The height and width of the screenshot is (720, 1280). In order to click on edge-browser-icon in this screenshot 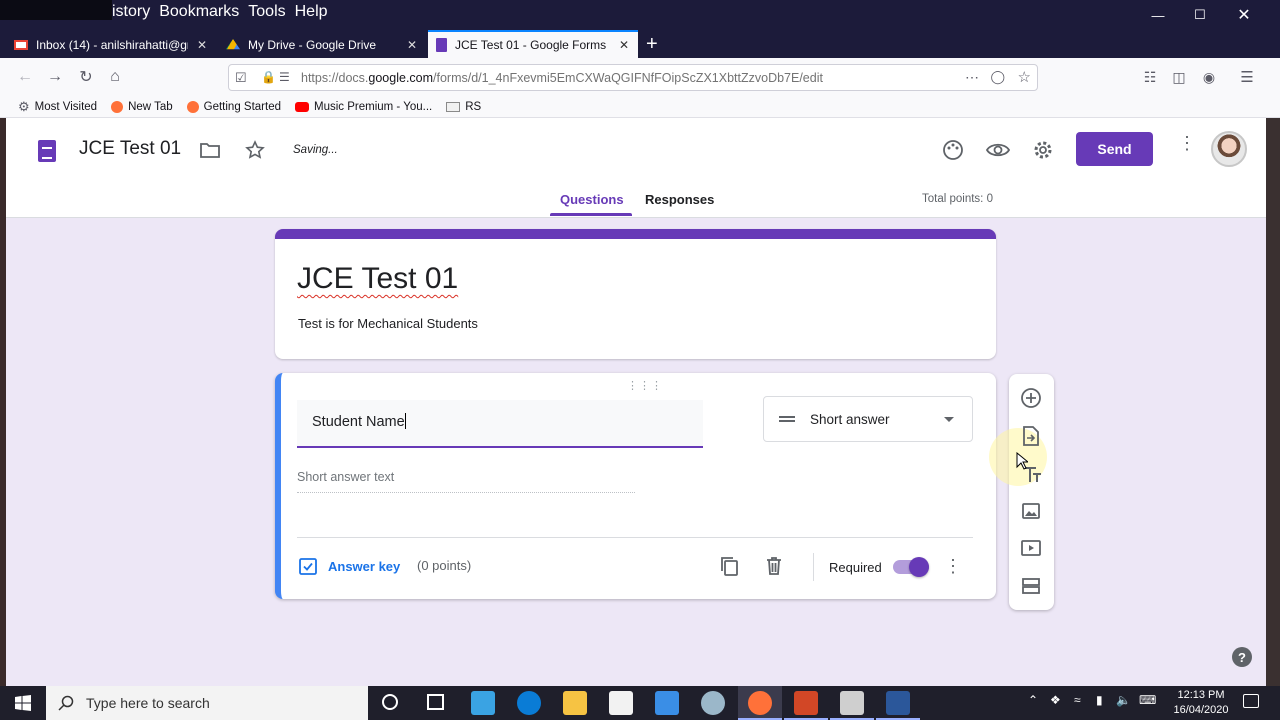, I will do `click(529, 703)`.